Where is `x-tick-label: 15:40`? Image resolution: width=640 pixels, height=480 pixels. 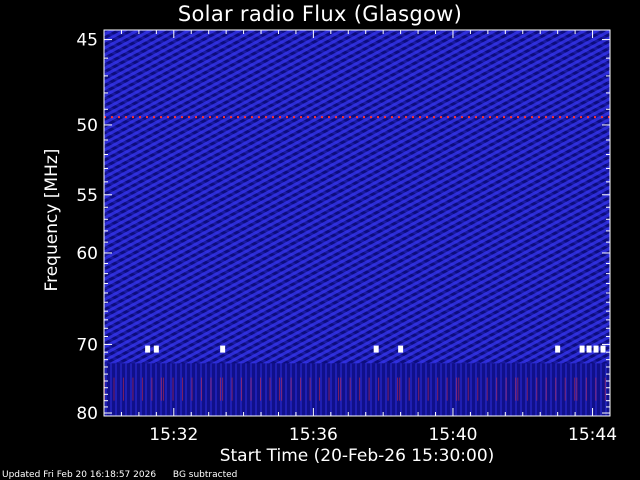 x-tick-label: 15:40 is located at coordinates (452, 435).